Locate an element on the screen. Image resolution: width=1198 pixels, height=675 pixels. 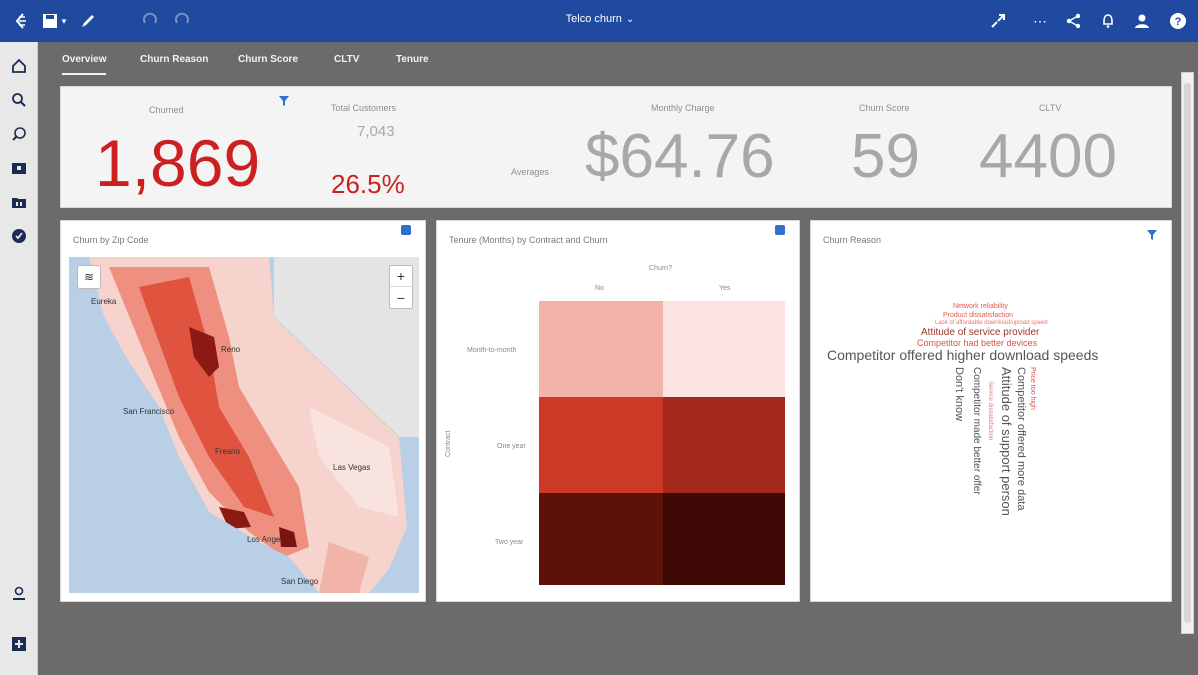
zoom-controls: + − is located at coordinates (401, 287).